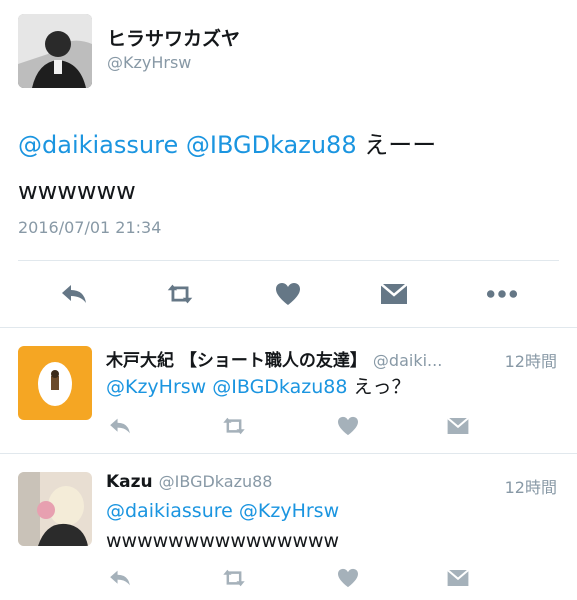 The width and height of the screenshot is (577, 600). I want to click on reply-body-text: えっ？, so click(379, 387).